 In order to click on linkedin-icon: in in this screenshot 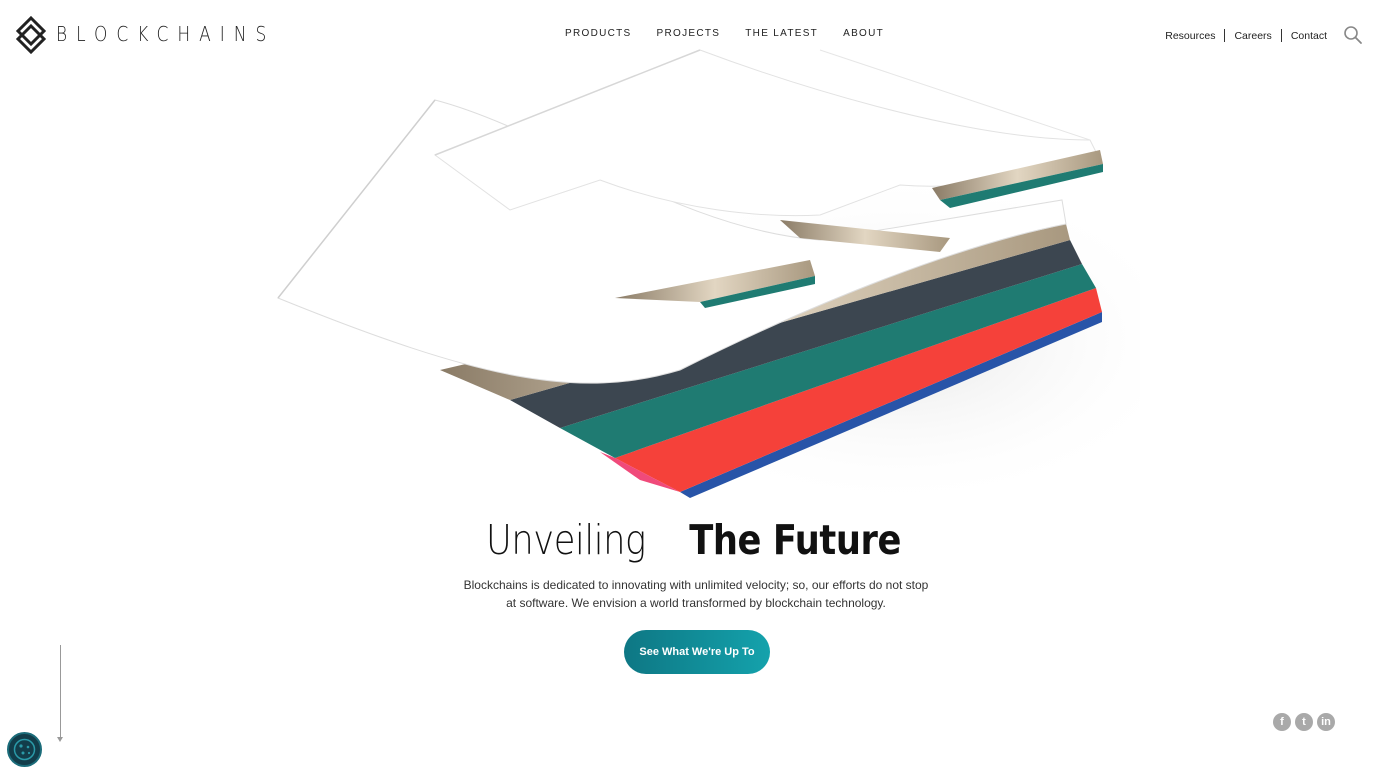, I will do `click(1326, 722)`.